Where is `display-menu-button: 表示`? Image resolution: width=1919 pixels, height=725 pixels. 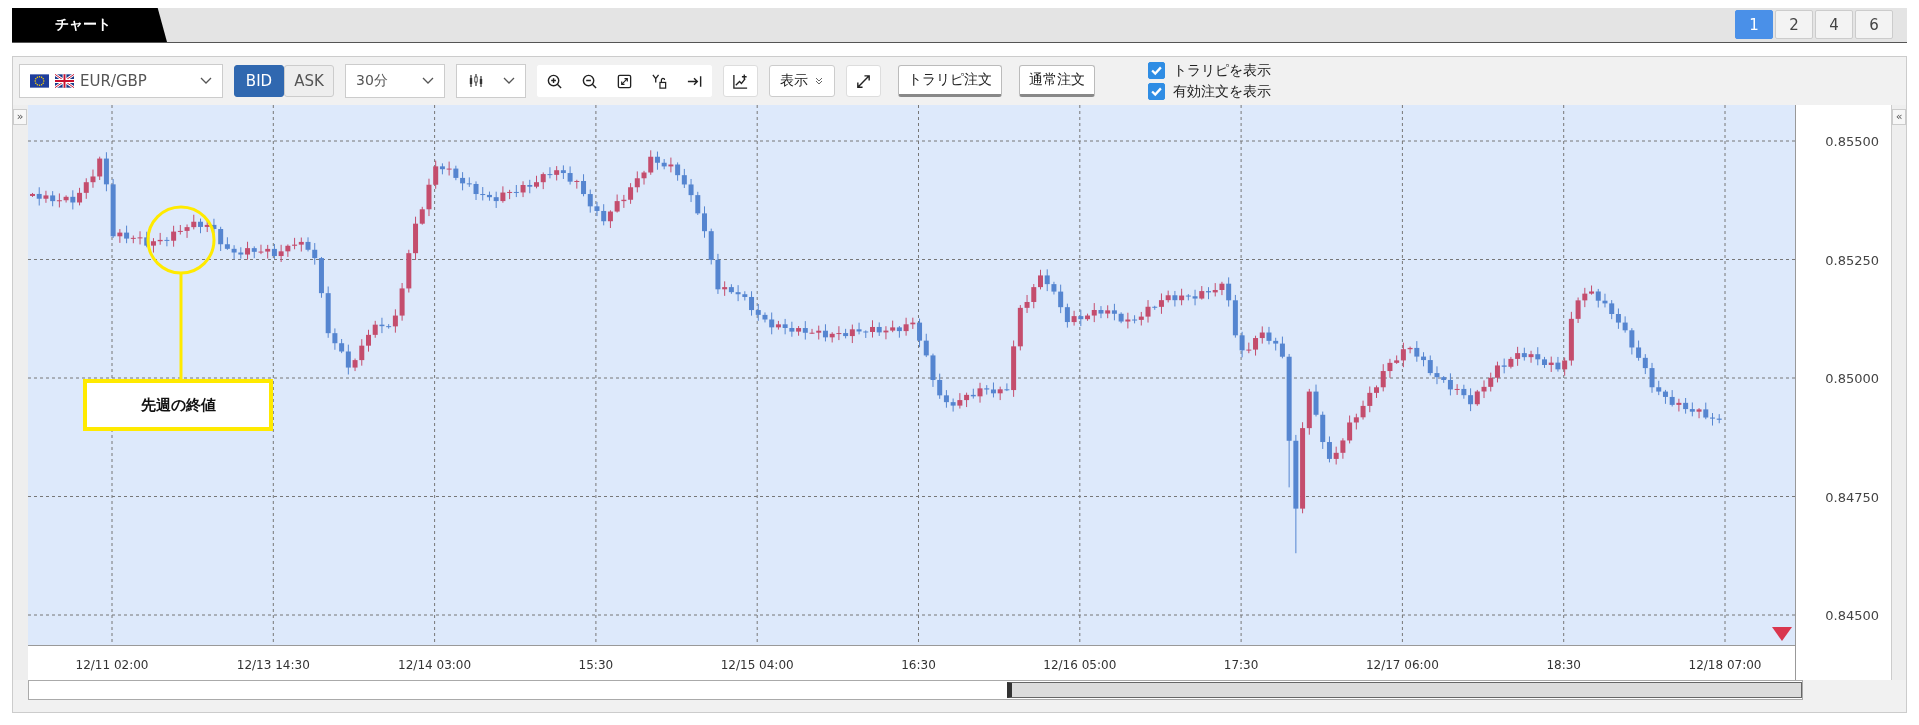 display-menu-button: 表示 is located at coordinates (802, 81).